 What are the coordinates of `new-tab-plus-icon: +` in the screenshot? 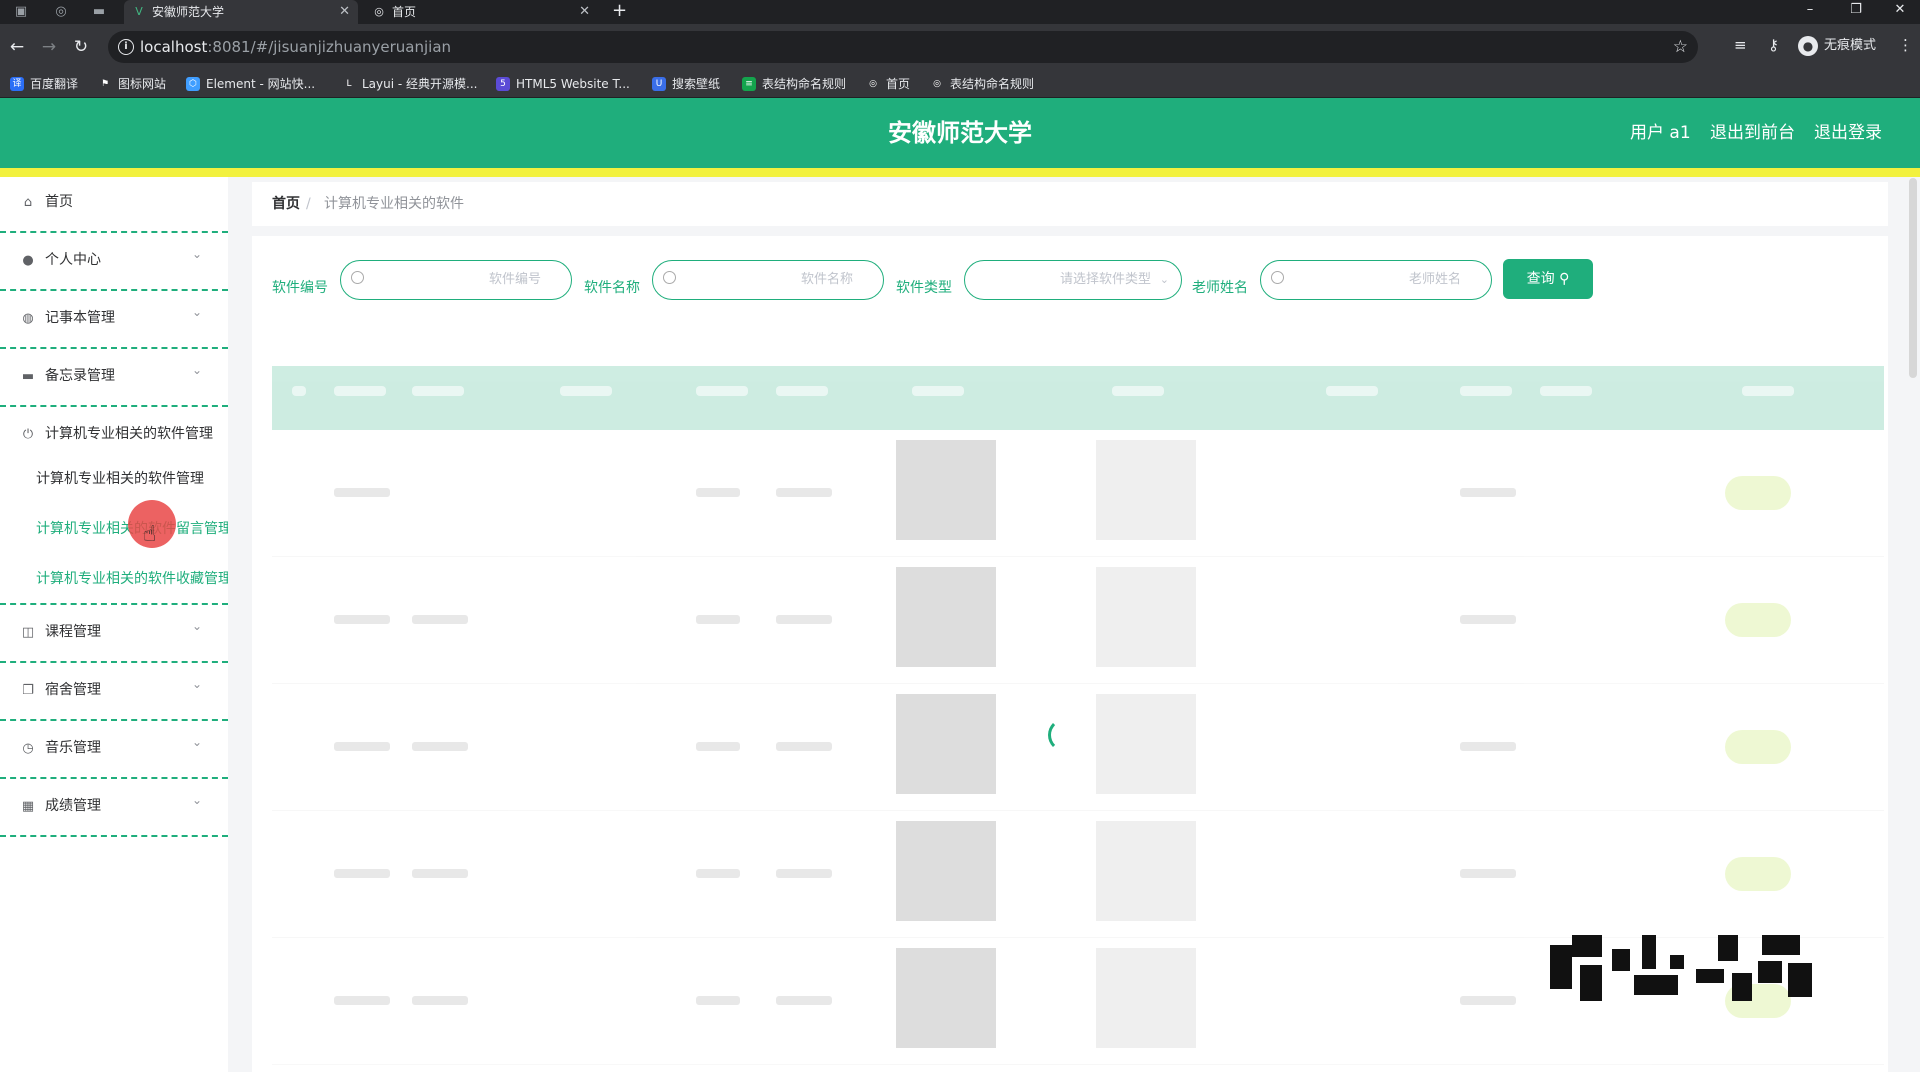 It's located at (619, 11).